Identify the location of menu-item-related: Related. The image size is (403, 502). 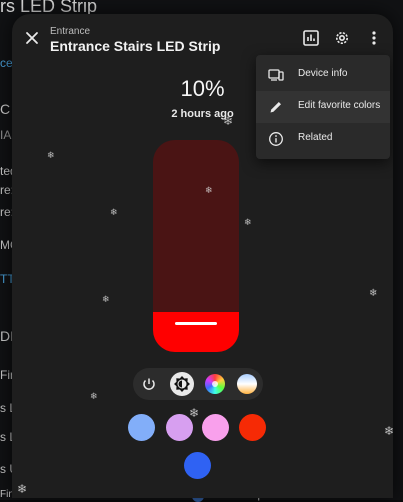
(323, 139).